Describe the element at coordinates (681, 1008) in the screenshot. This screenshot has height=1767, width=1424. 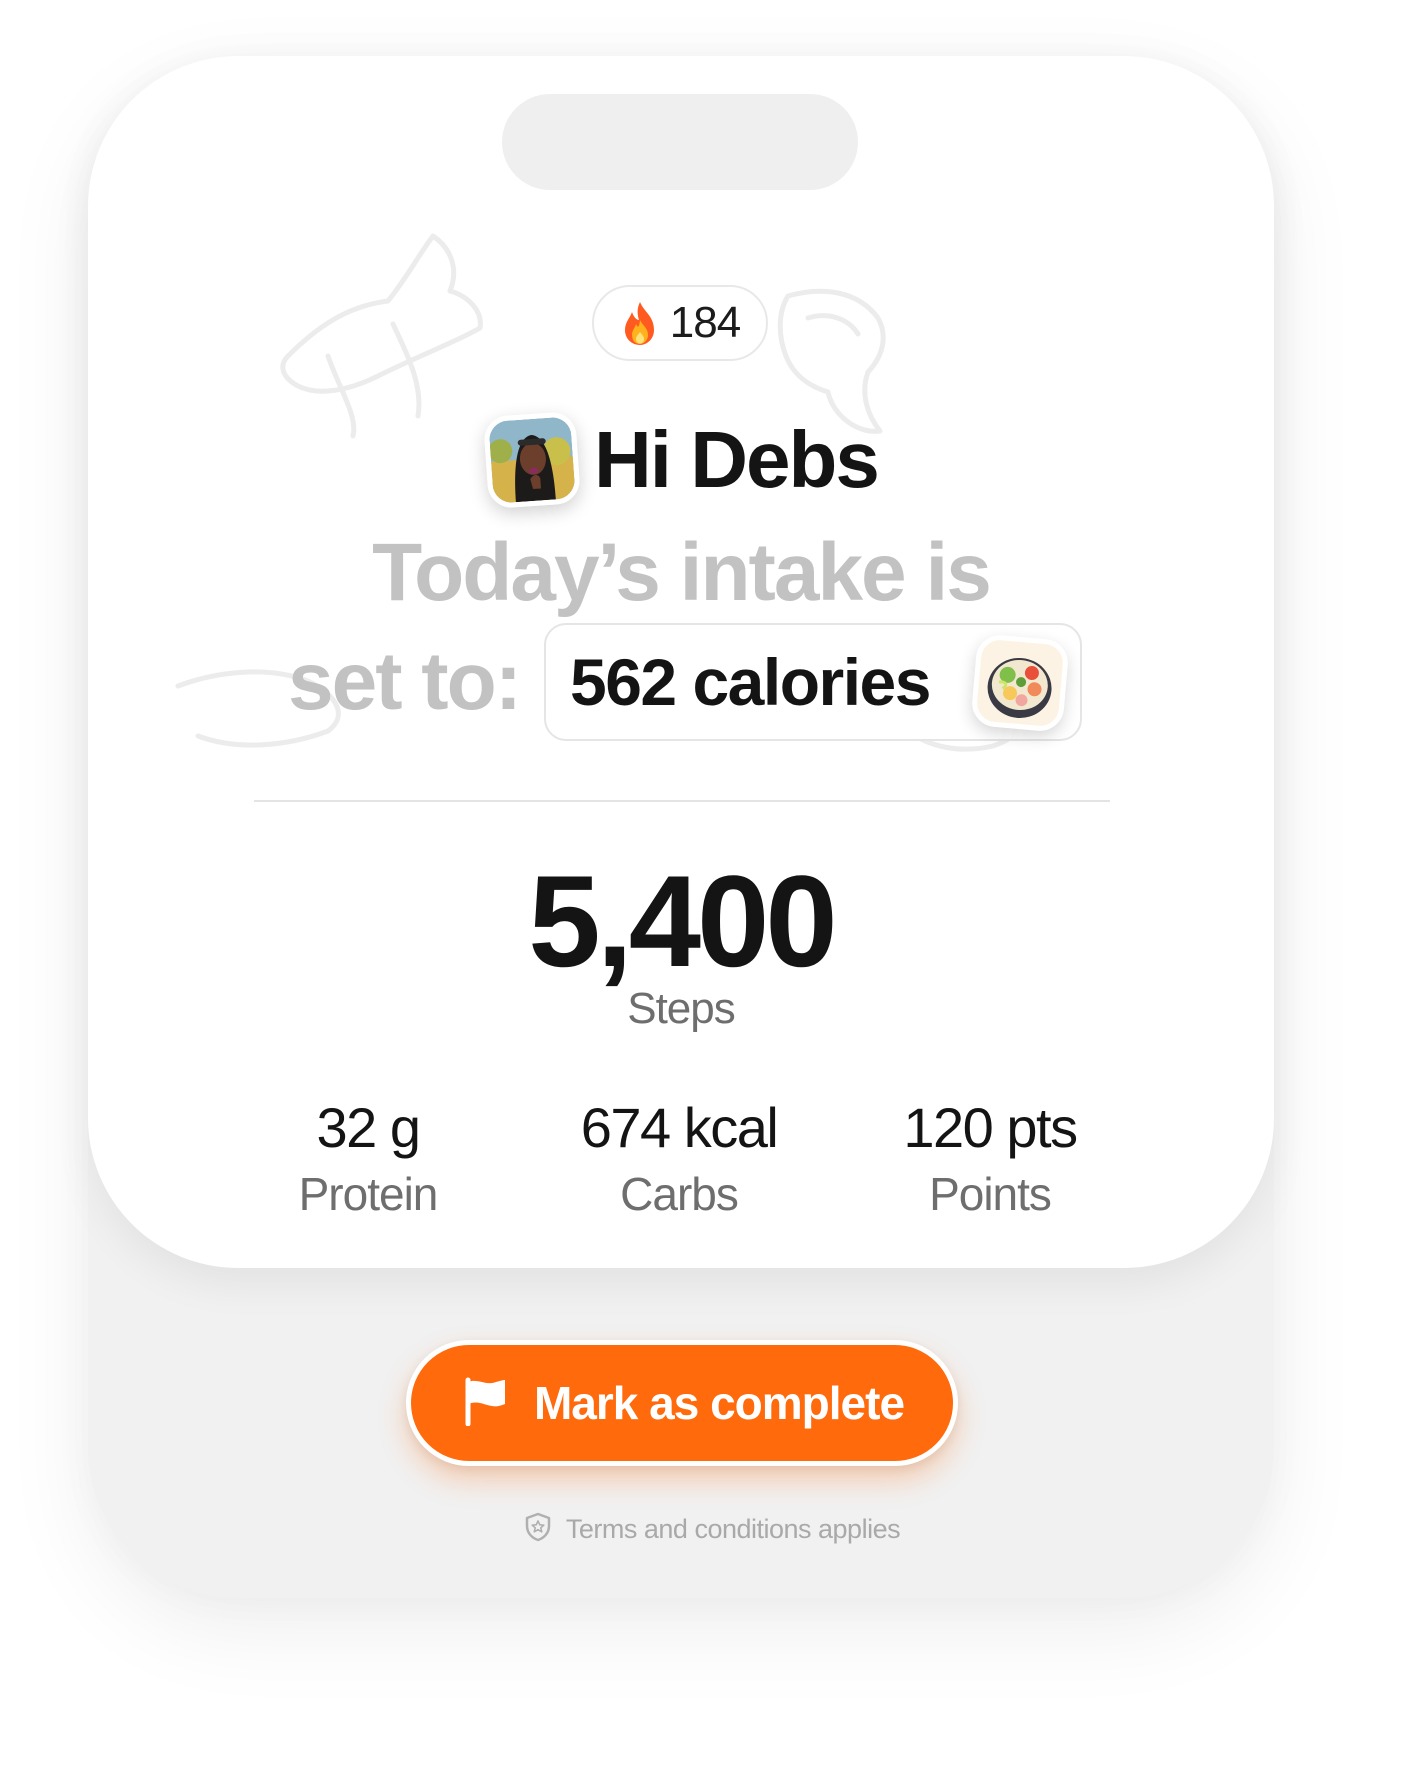
I see `steps-label: Steps` at that location.